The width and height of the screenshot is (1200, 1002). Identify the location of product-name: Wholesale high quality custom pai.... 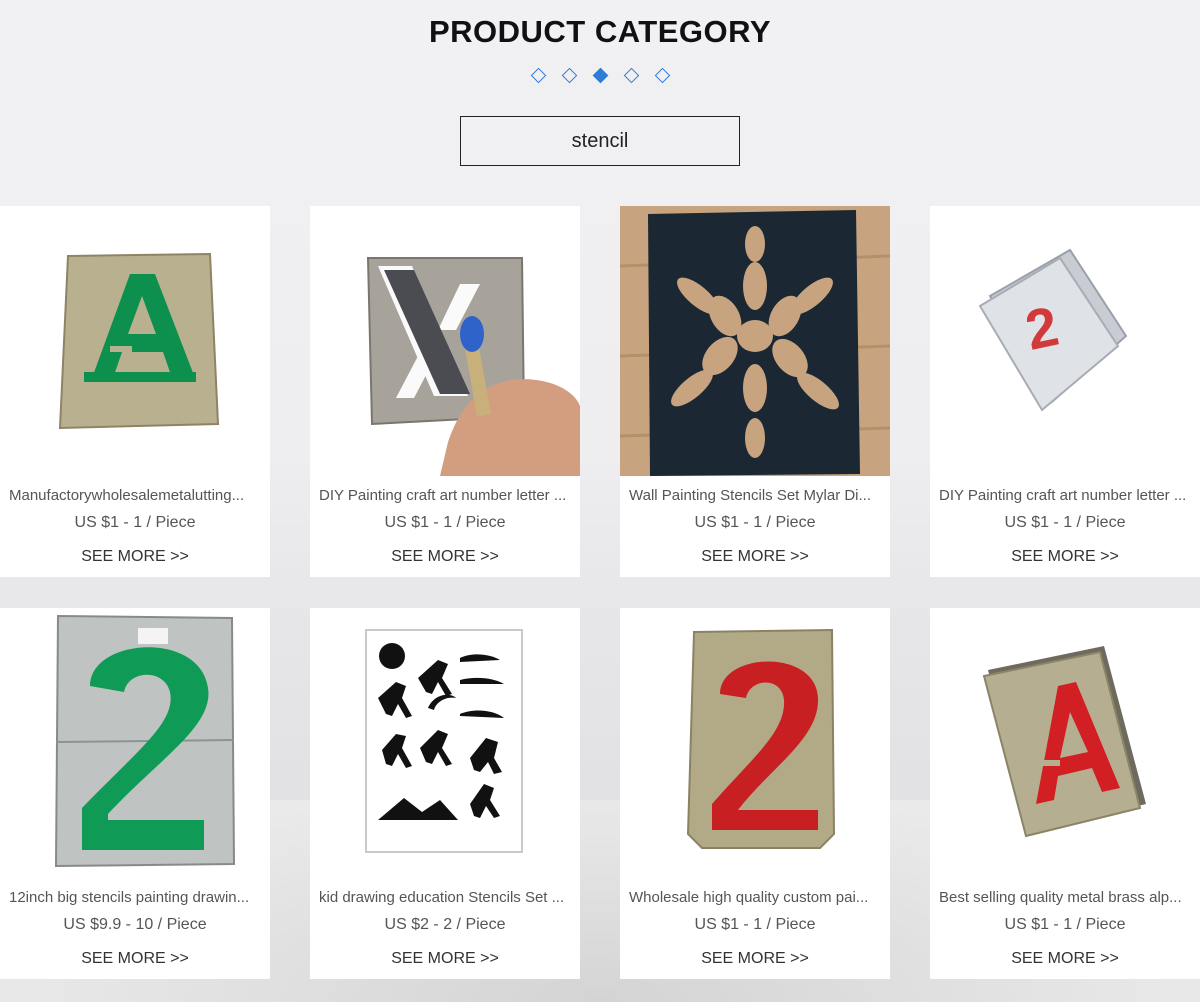
(755, 897).